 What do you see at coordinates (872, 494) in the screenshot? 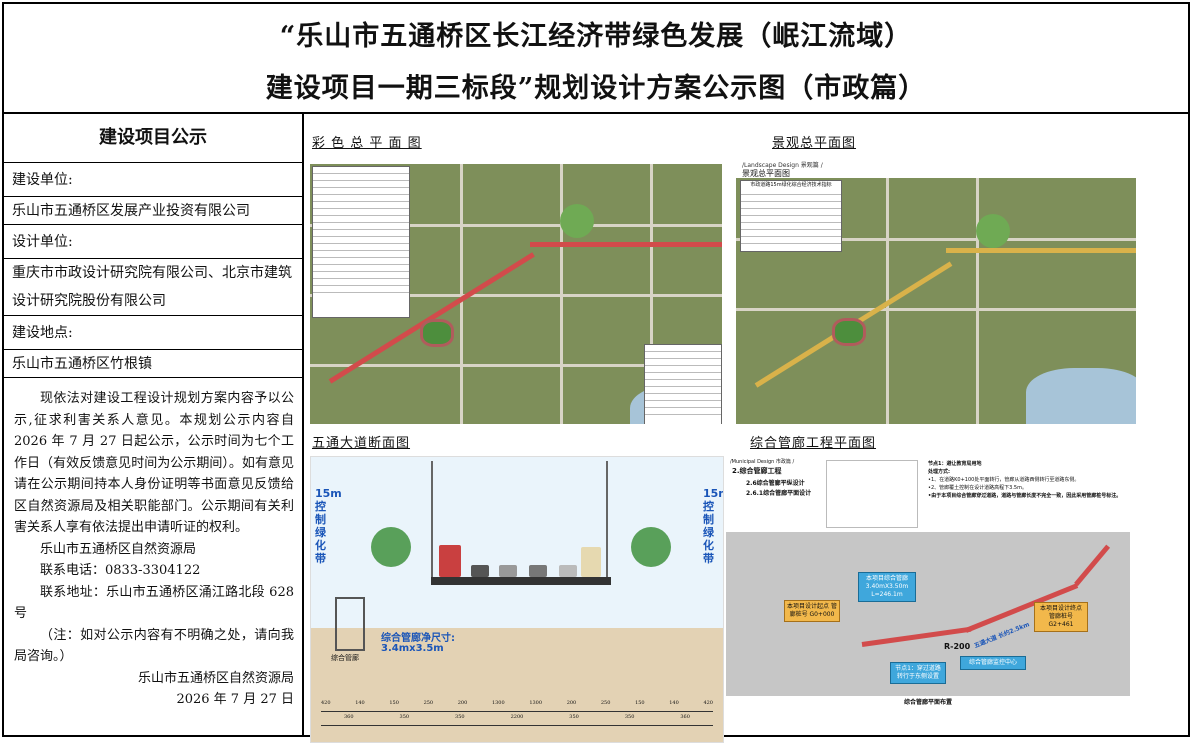
I see `pipe-detail-sketch` at bounding box center [872, 494].